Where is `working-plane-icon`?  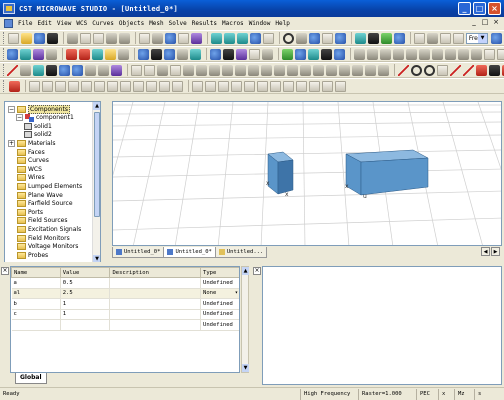 working-plane-icon is located at coordinates (327, 38).